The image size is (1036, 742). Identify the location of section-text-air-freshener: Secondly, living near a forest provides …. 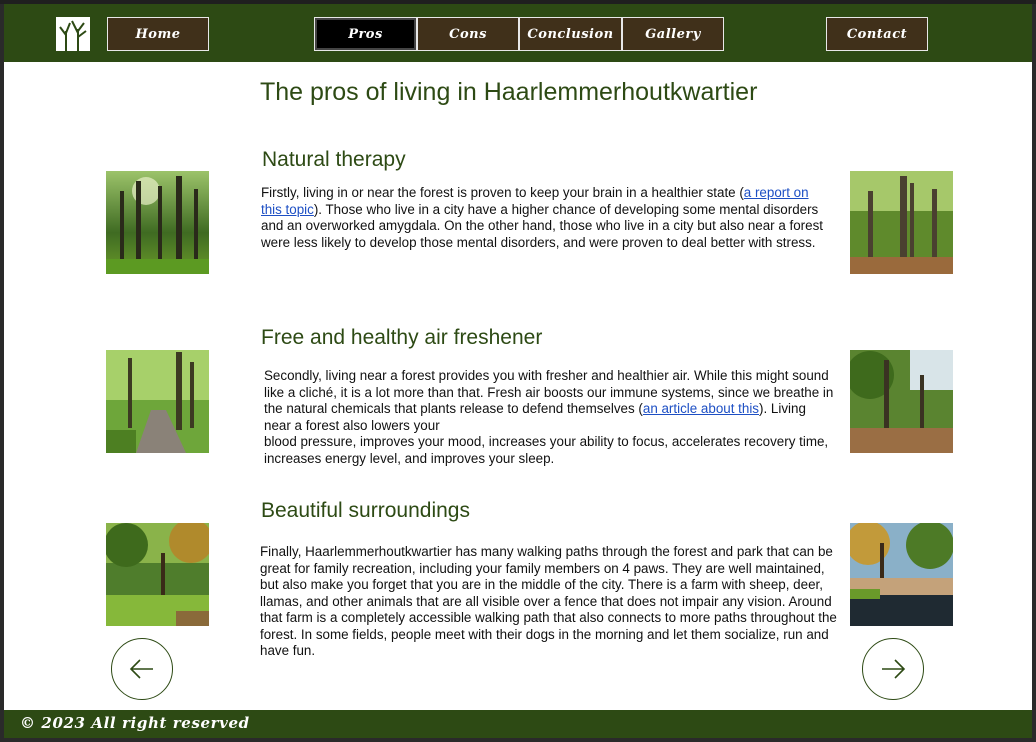
(550, 417).